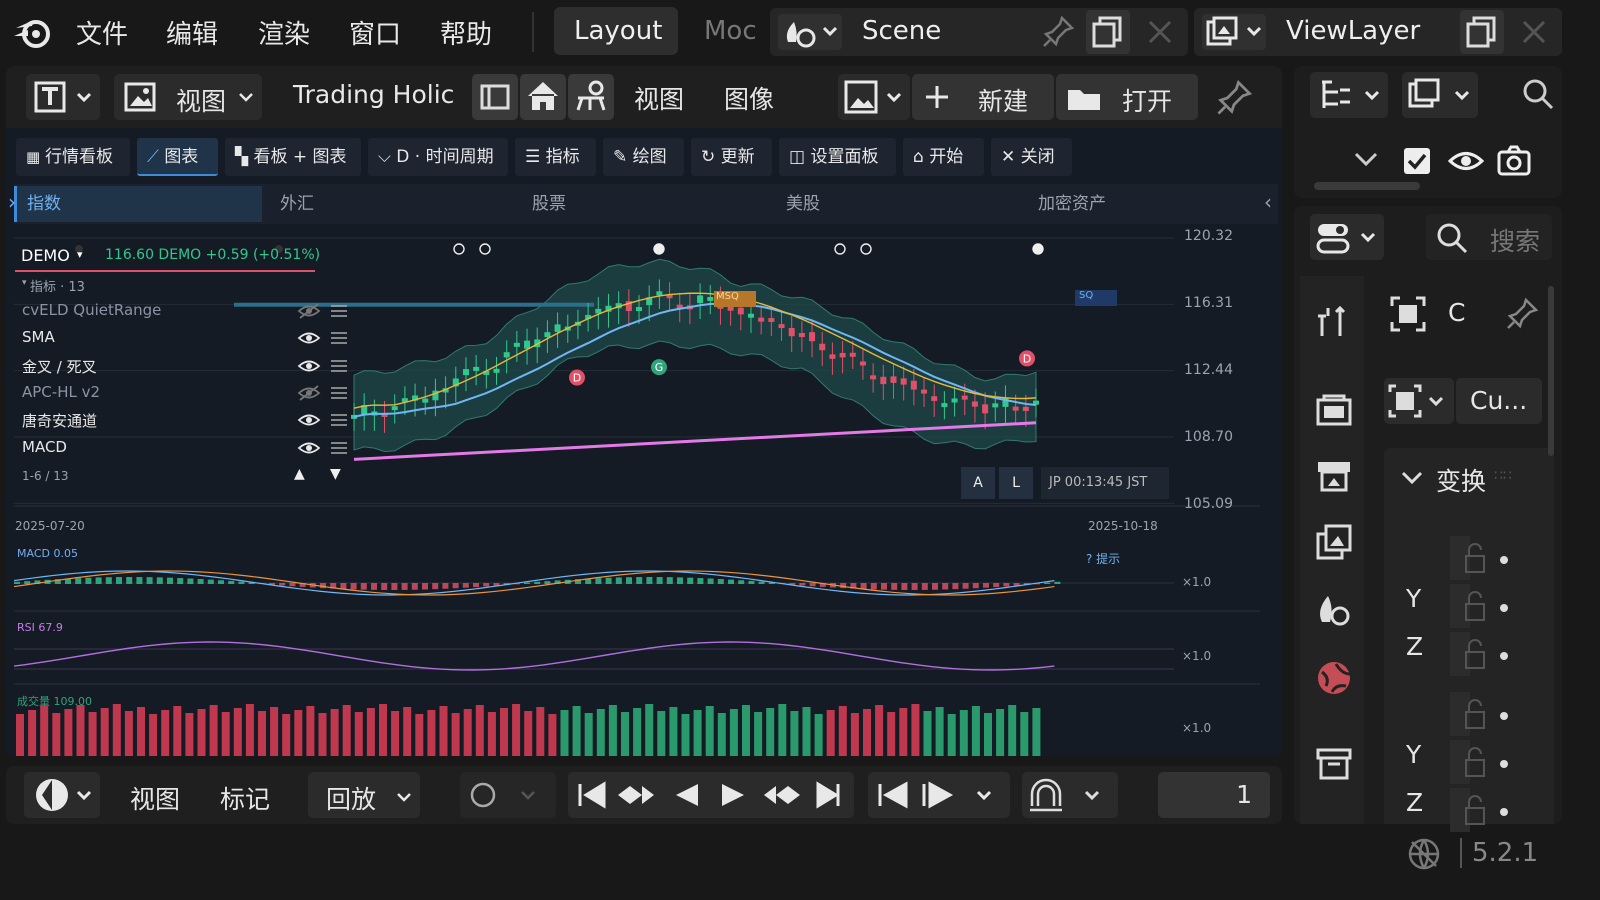 This screenshot has height=900, width=1600. I want to click on outliner-type-button, so click(1349, 95).